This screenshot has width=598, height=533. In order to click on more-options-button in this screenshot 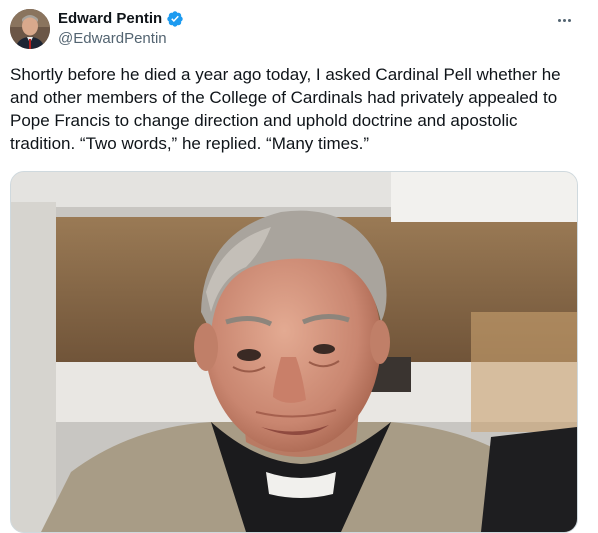, I will do `click(564, 20)`.